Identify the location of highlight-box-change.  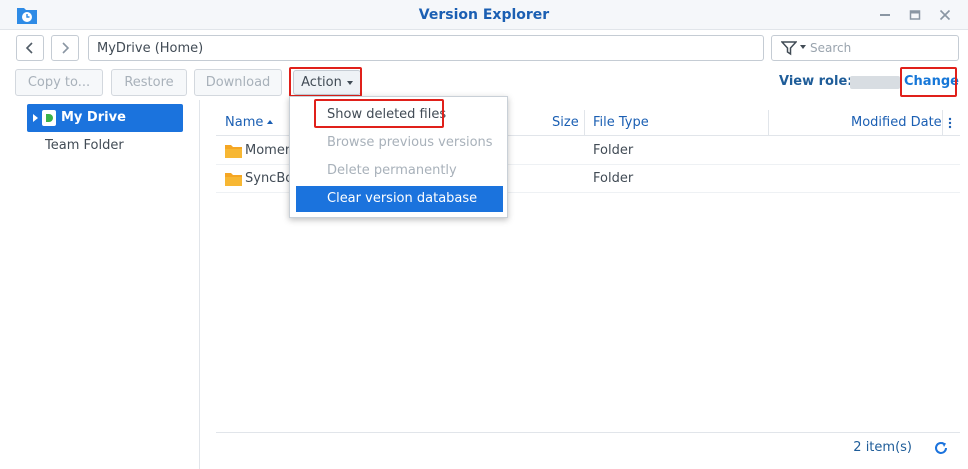
(928, 82).